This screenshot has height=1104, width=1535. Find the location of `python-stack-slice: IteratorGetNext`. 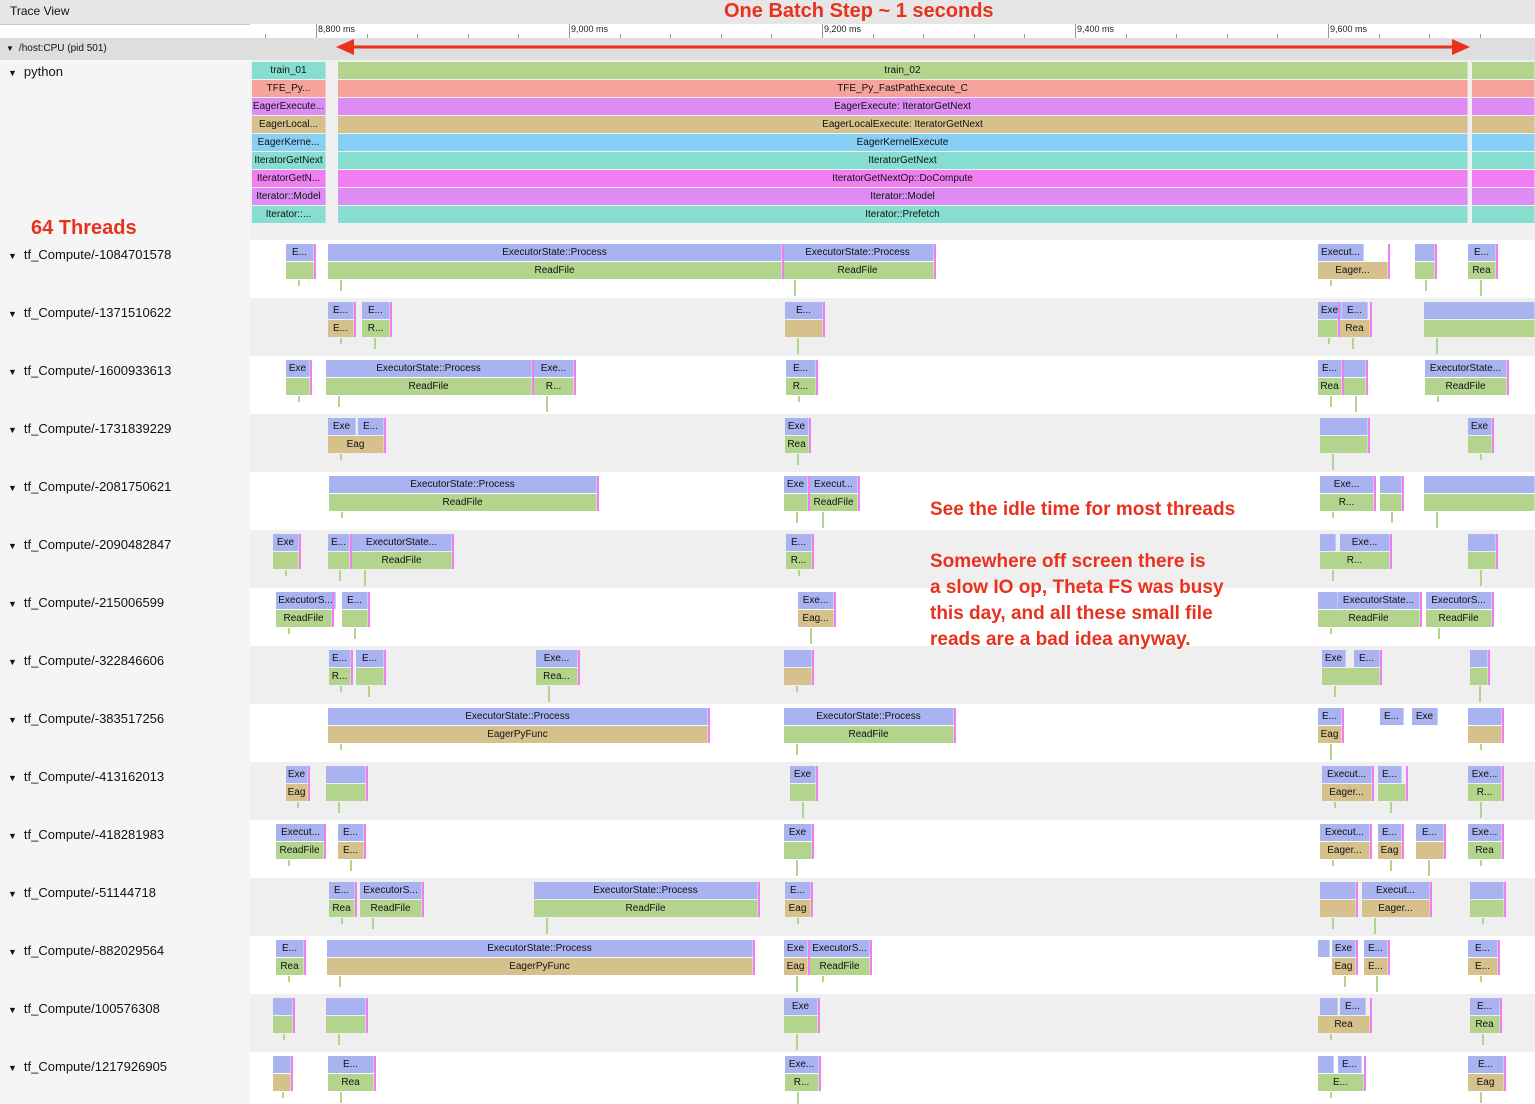

python-stack-slice: IteratorGetNext is located at coordinates (289, 160).